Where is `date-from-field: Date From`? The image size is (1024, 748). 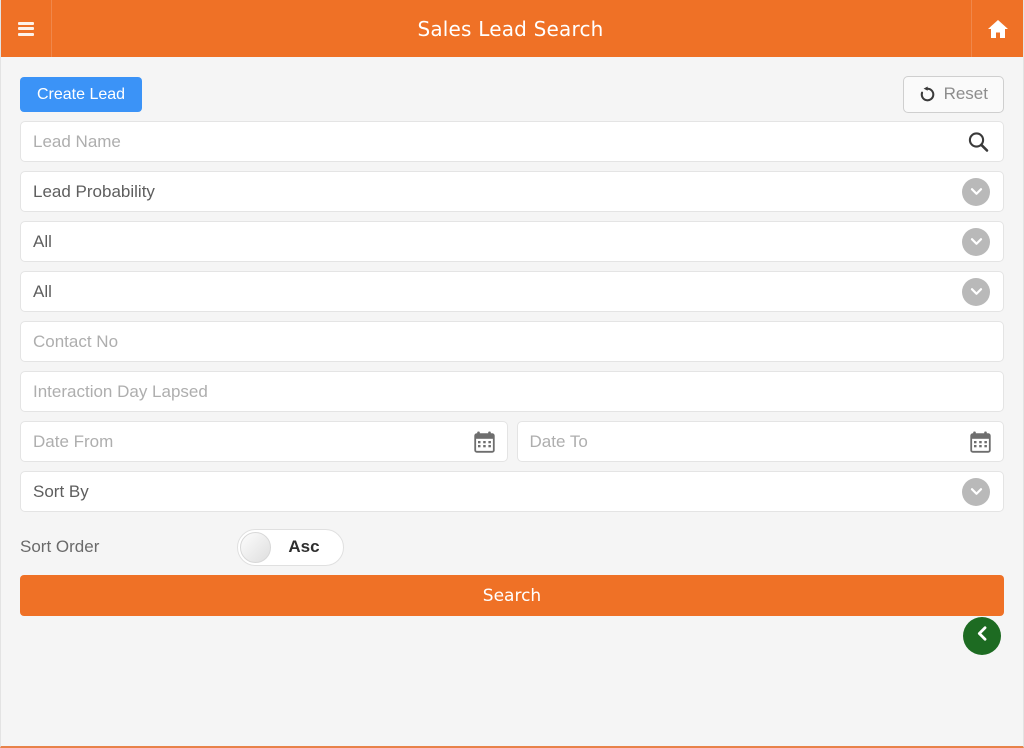
date-from-field: Date From is located at coordinates (264, 441).